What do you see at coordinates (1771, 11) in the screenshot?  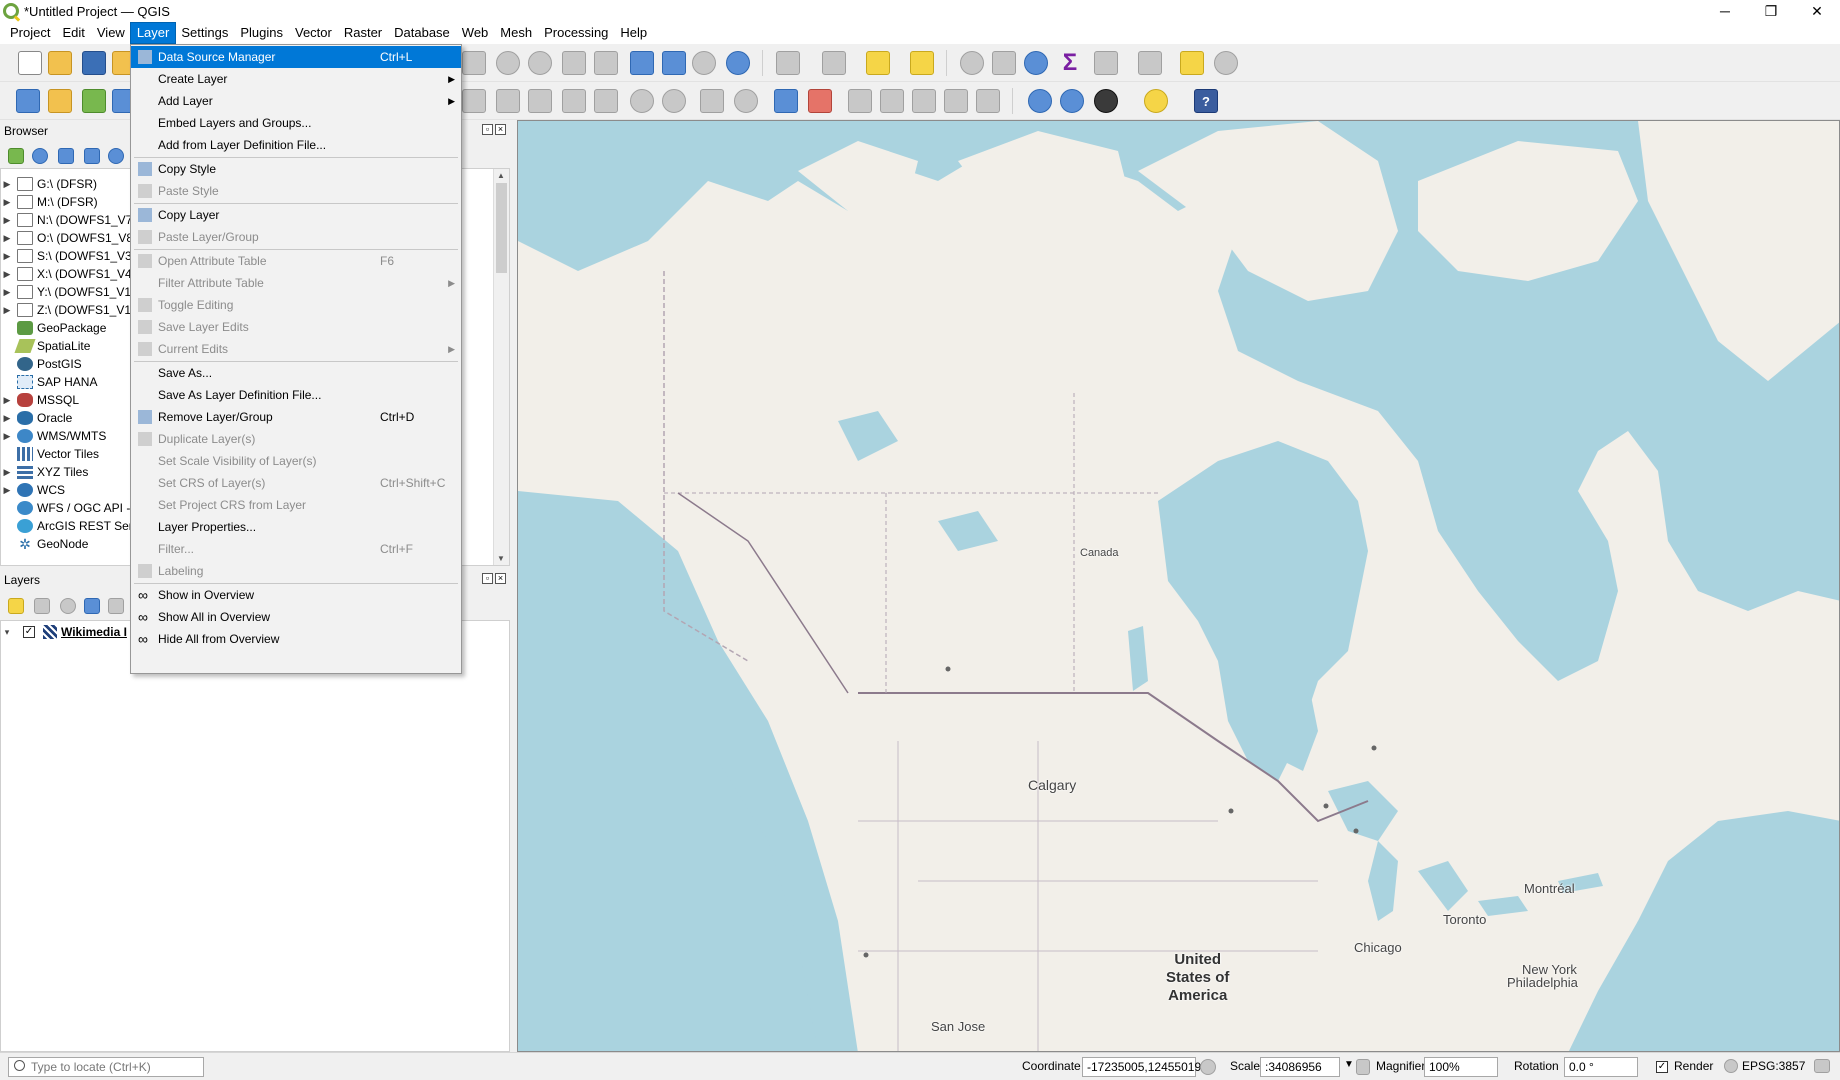 I see `restore-button: ❐` at bounding box center [1771, 11].